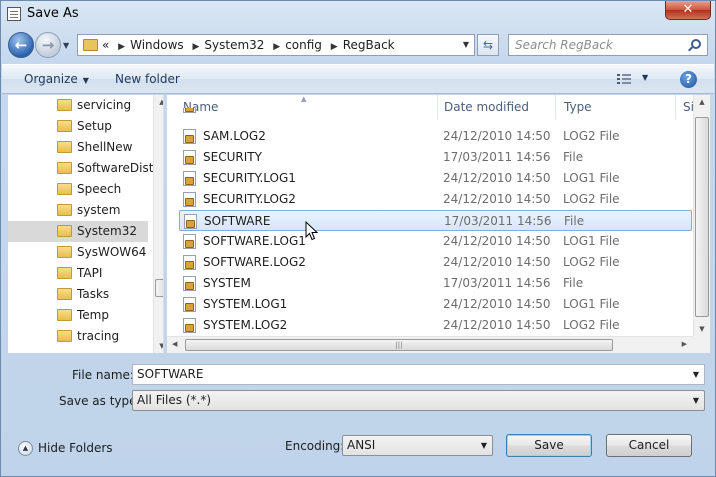  I want to click on organize-button: Organize ▼, so click(56, 79).